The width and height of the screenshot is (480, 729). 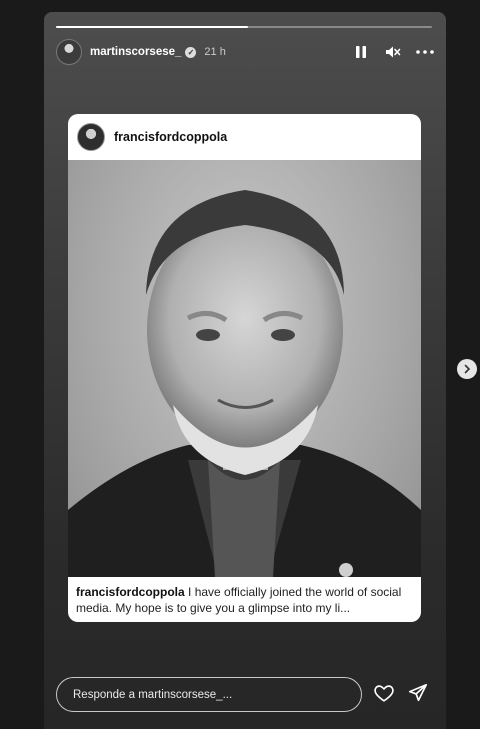 I want to click on post-author-username: francisfordcoppola, so click(x=170, y=137).